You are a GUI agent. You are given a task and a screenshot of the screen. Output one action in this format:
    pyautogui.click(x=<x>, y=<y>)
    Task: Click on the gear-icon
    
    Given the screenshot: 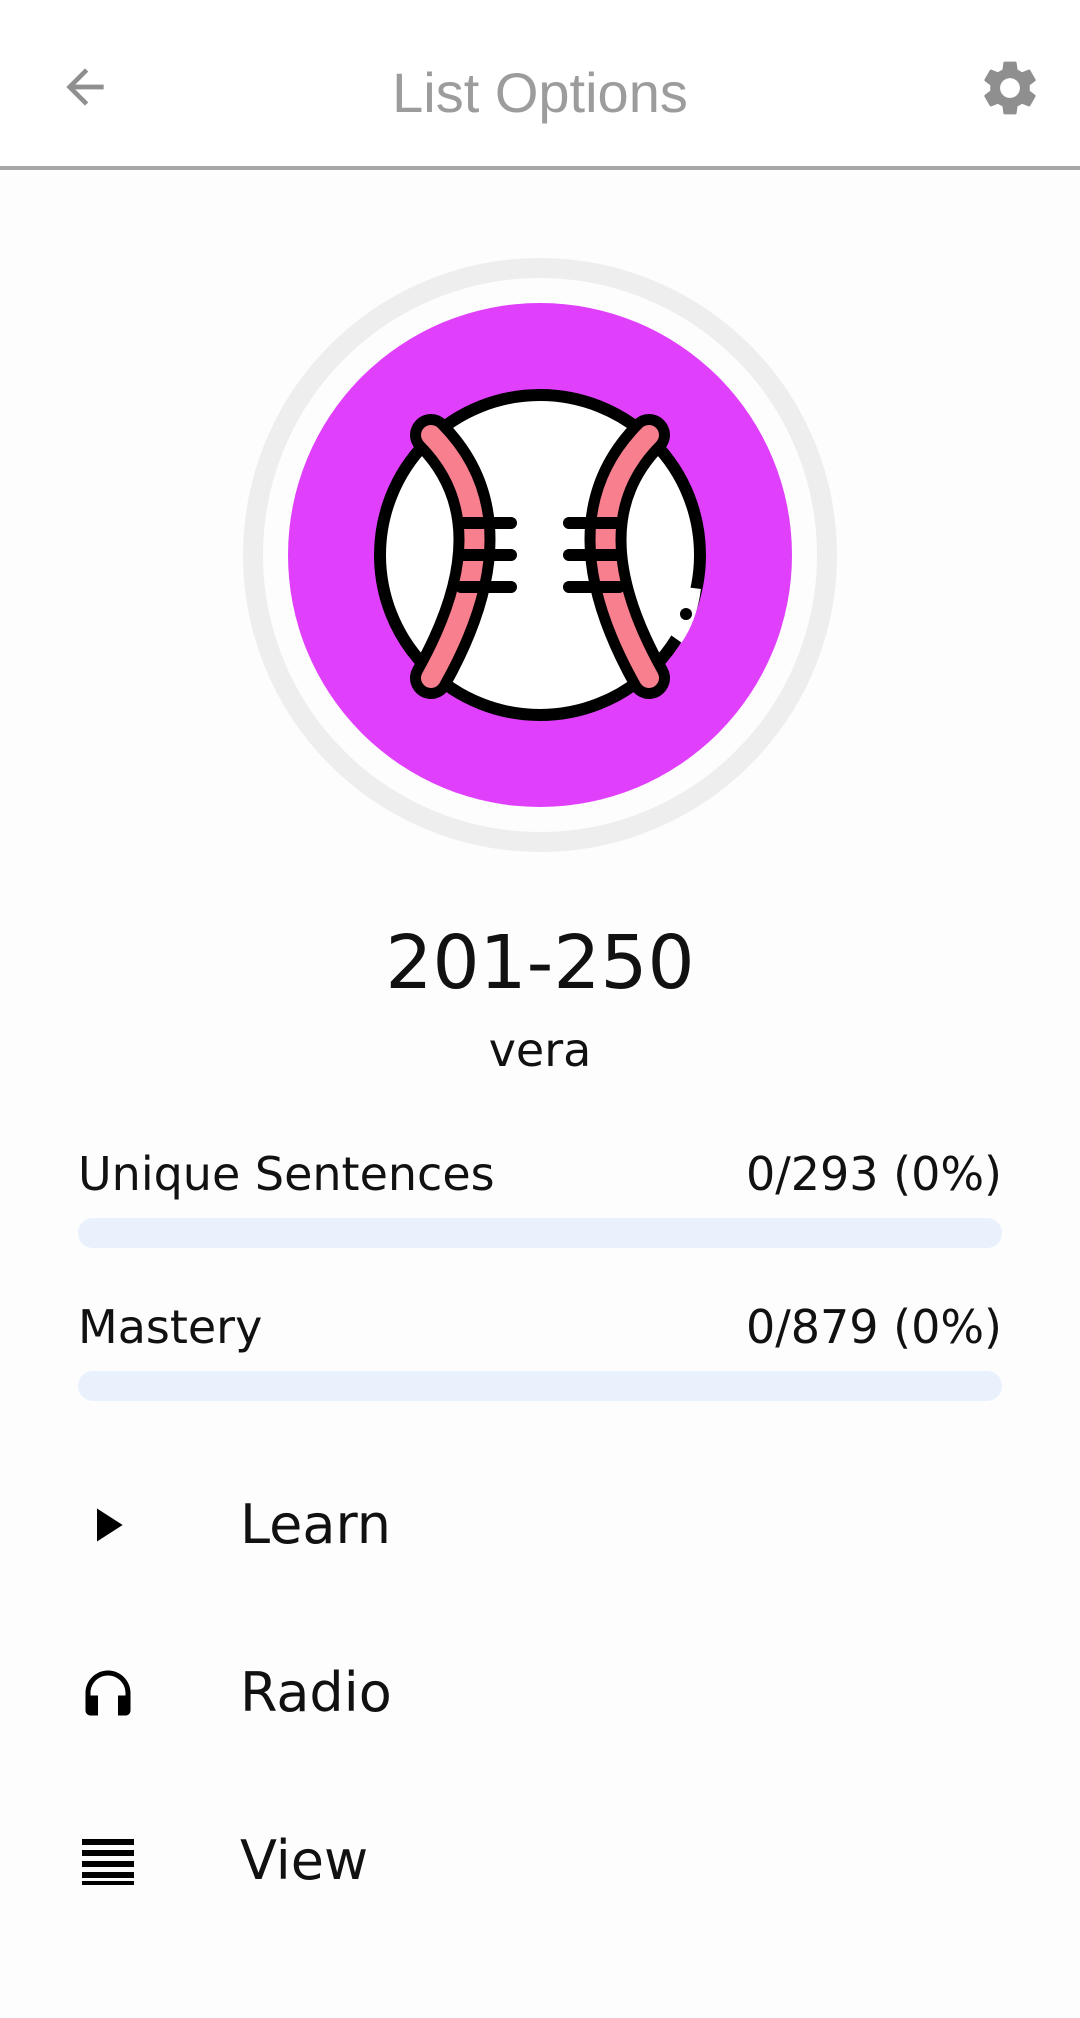 What is the action you would take?
    pyautogui.click(x=1010, y=88)
    